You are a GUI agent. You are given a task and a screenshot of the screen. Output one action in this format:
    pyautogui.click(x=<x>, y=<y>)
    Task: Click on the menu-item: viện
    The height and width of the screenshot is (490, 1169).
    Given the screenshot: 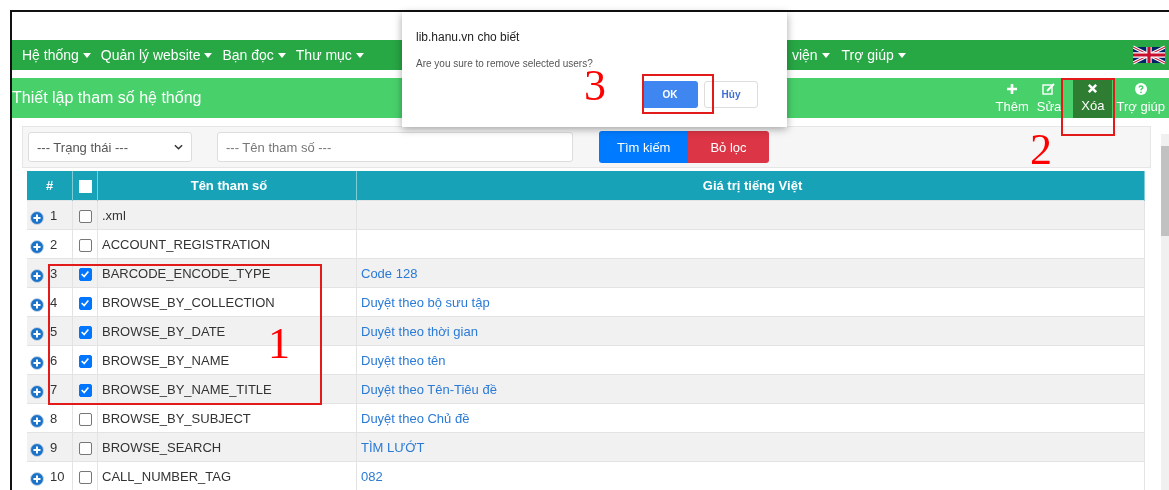 What is the action you would take?
    pyautogui.click(x=810, y=55)
    